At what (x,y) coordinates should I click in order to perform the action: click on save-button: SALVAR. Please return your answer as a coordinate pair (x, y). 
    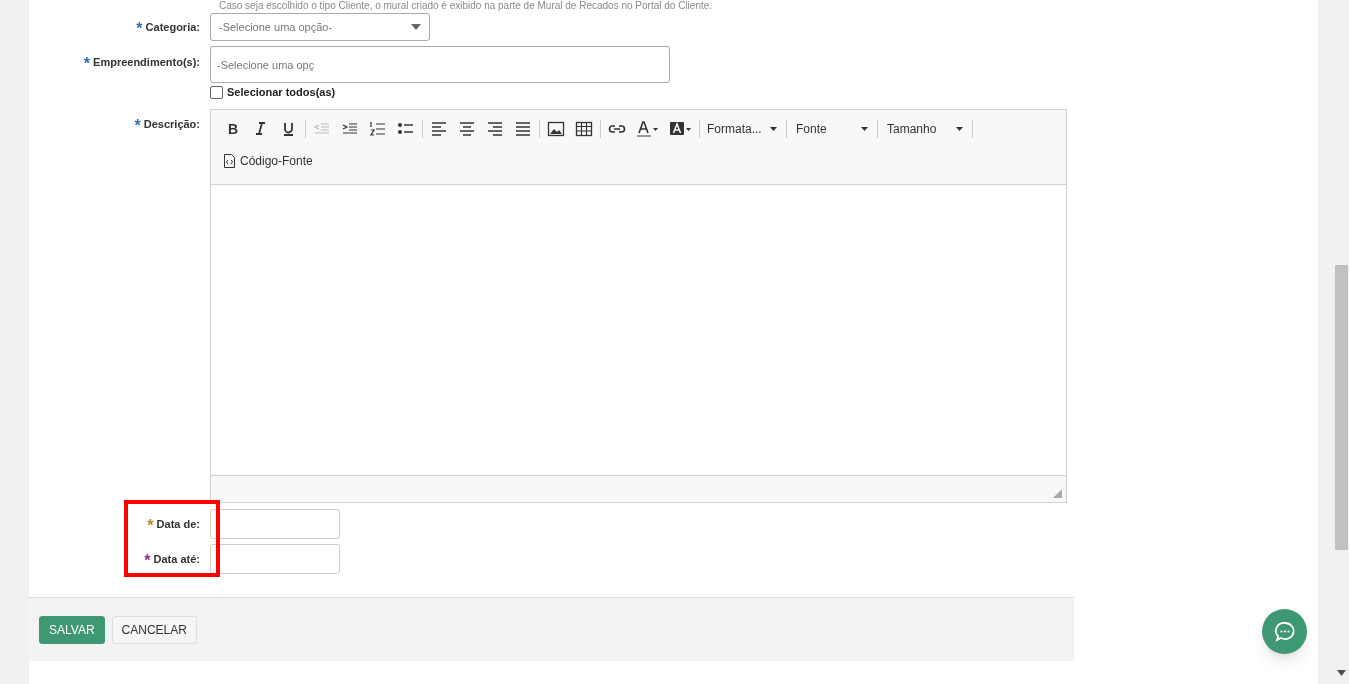
    Looking at the image, I should click on (72, 629).